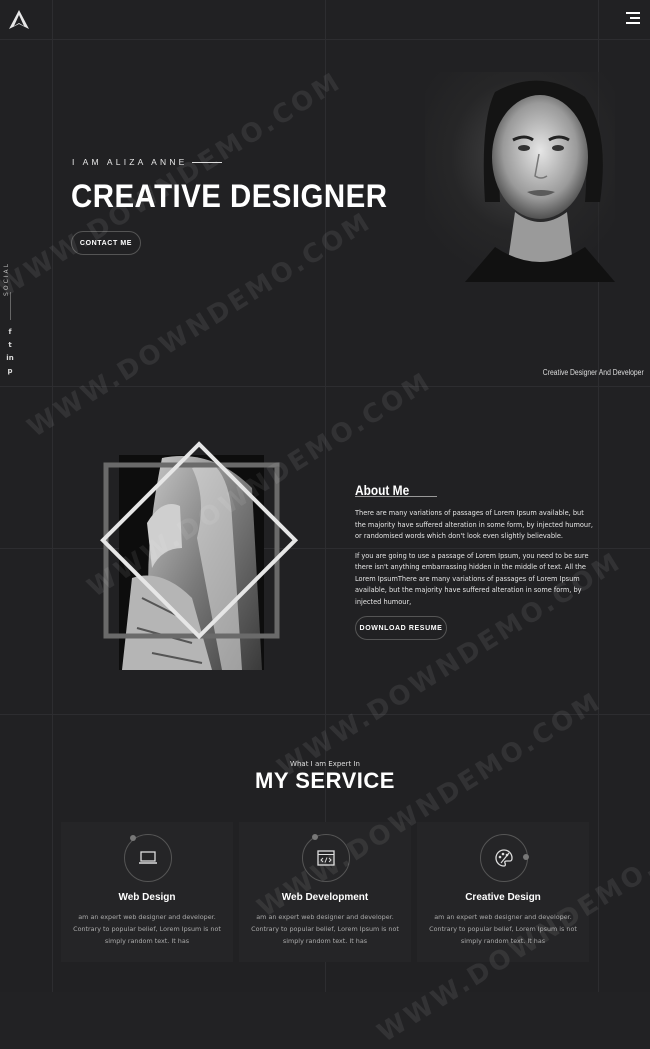 Image resolution: width=650 pixels, height=1049 pixels. Describe the element at coordinates (593, 372) in the screenshot. I see `hero-caption: Creative Designer And Developer` at that location.